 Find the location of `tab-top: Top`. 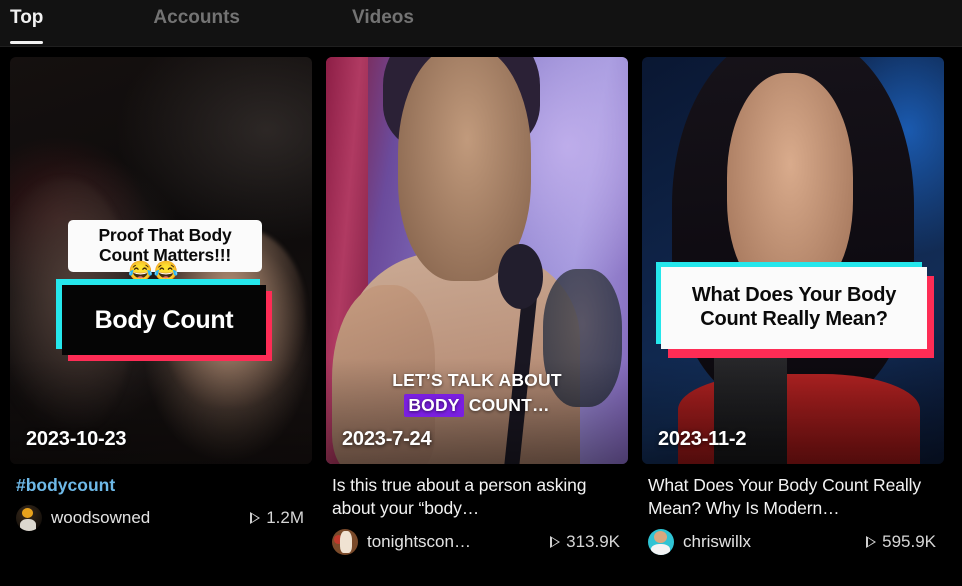

tab-top: Top is located at coordinates (27, 25).